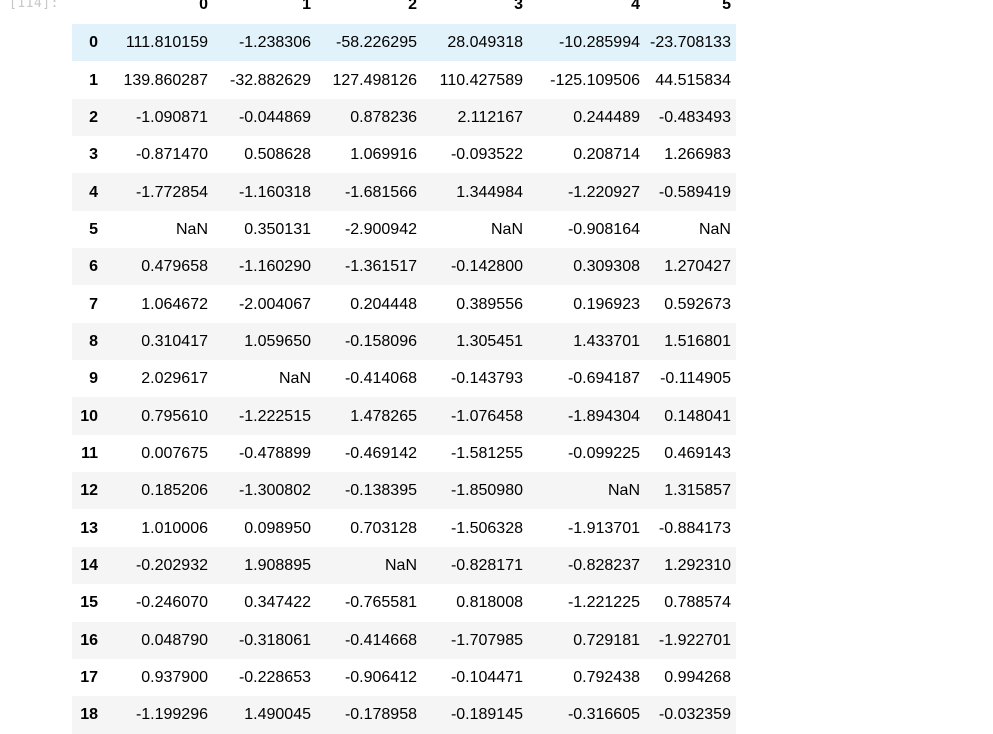 This screenshot has width=993, height=734. I want to click on table-cell: -0.884173, so click(694, 528).